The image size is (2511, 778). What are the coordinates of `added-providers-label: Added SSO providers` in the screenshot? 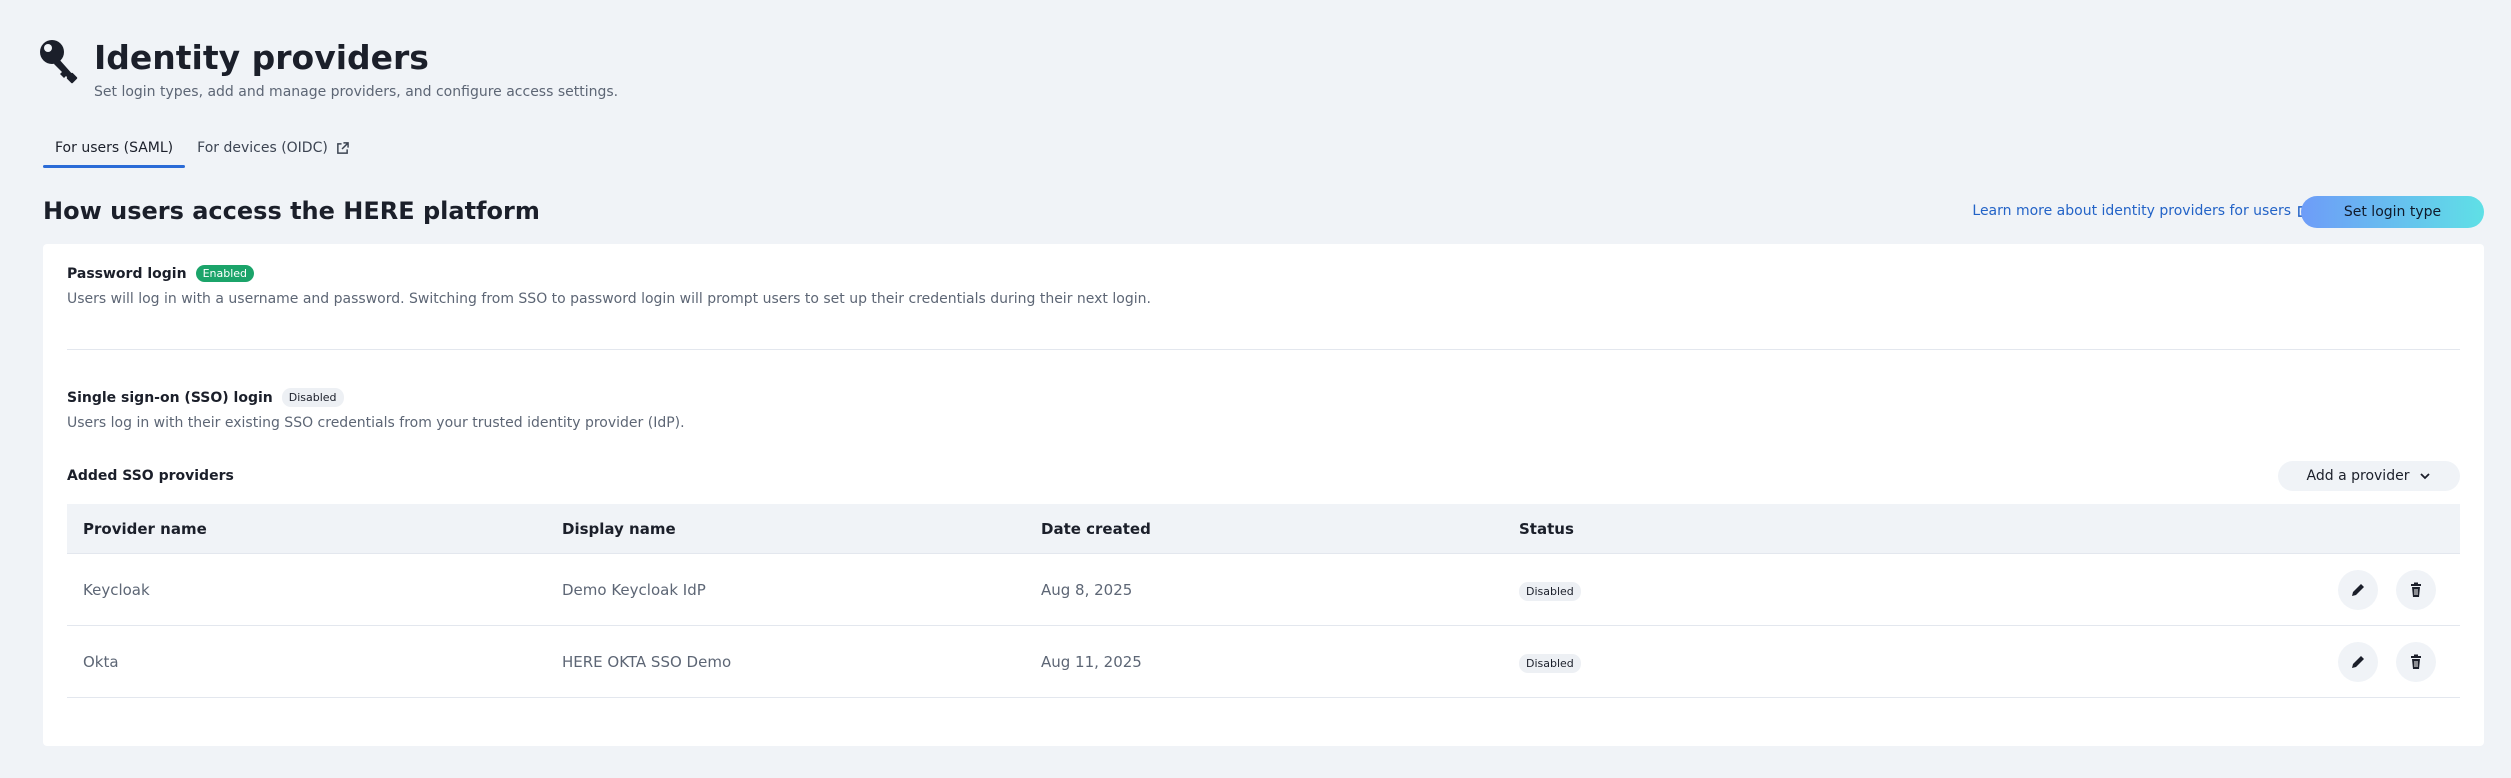 It's located at (150, 476).